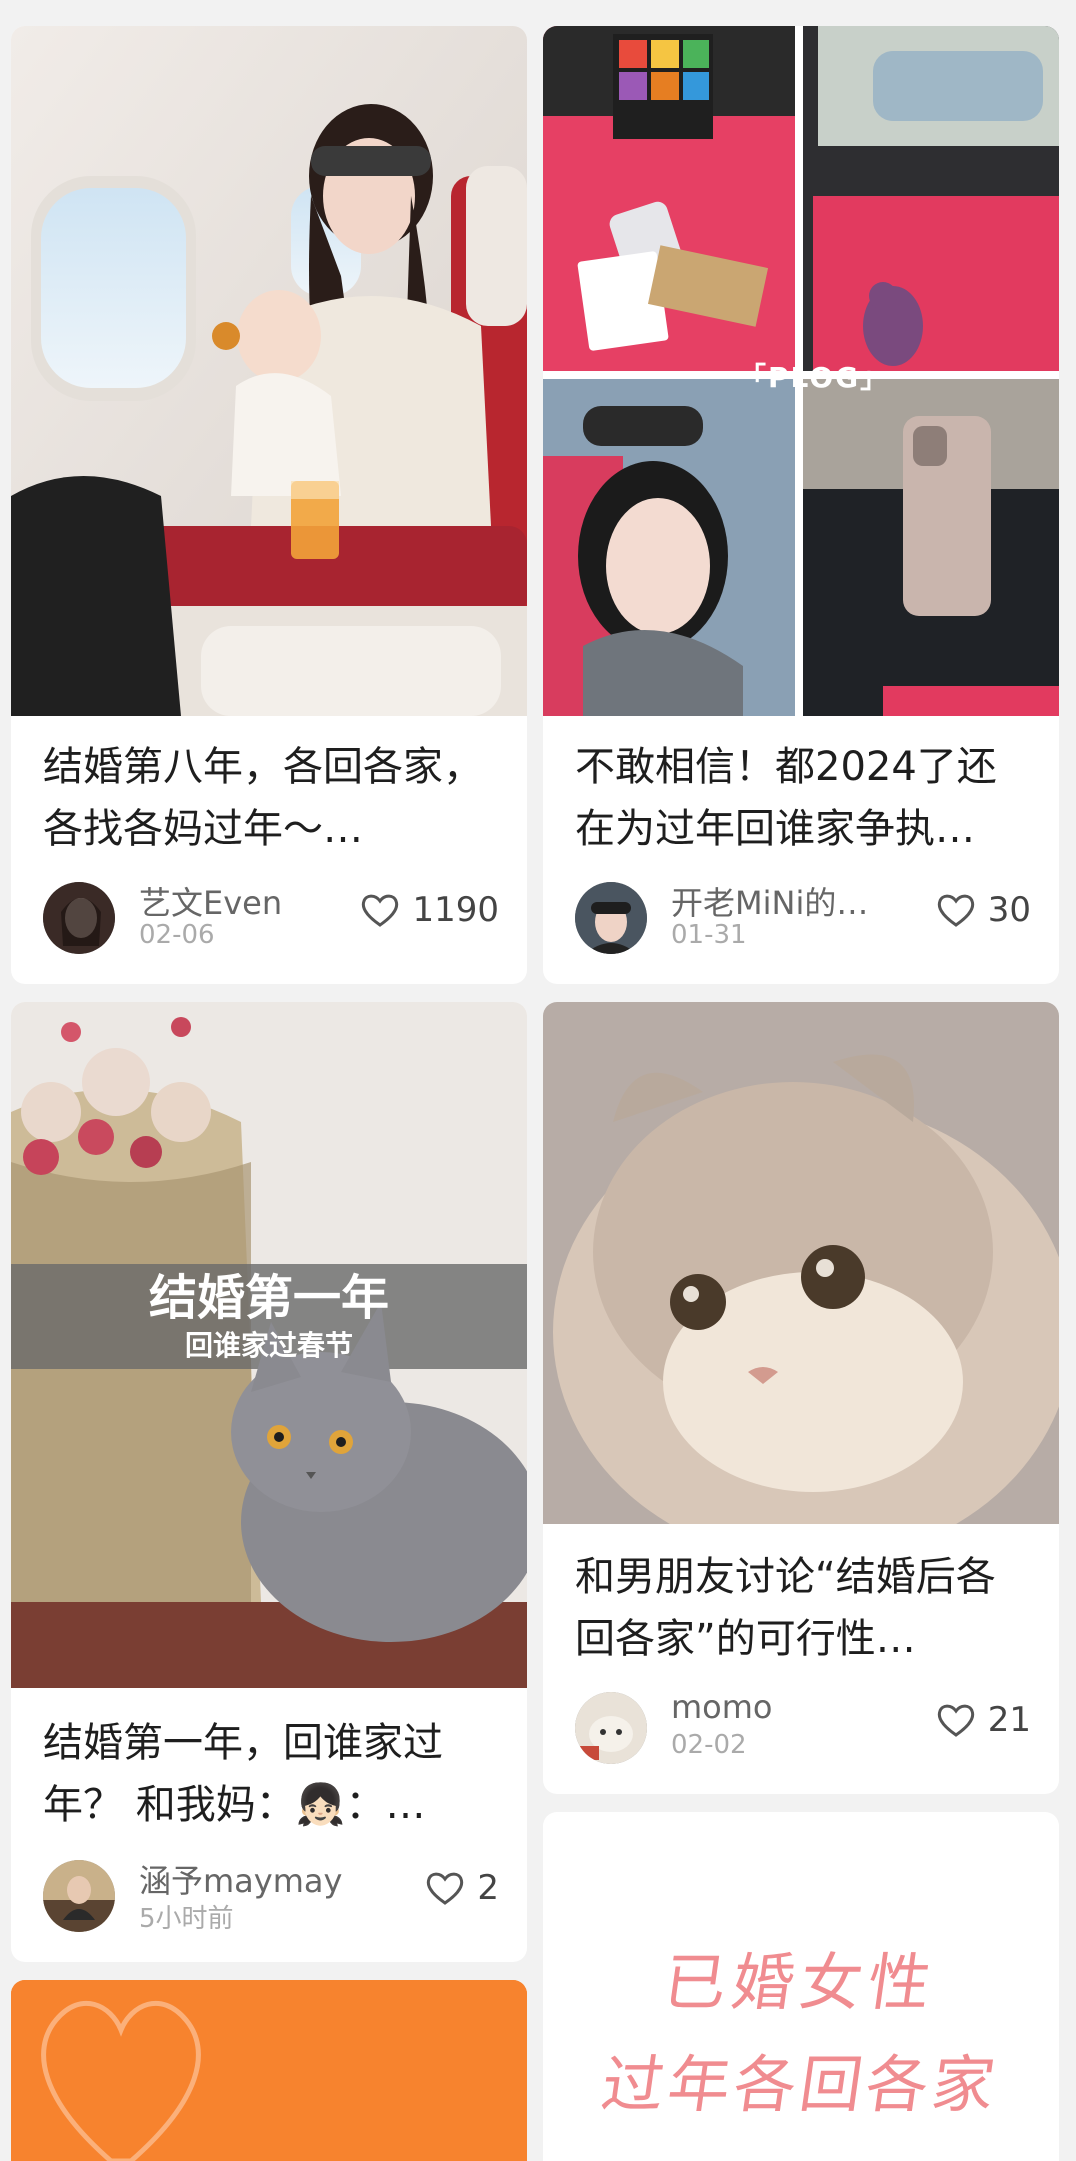 The height and width of the screenshot is (2161, 1076). I want to click on like-count: 21, so click(1009, 1720).